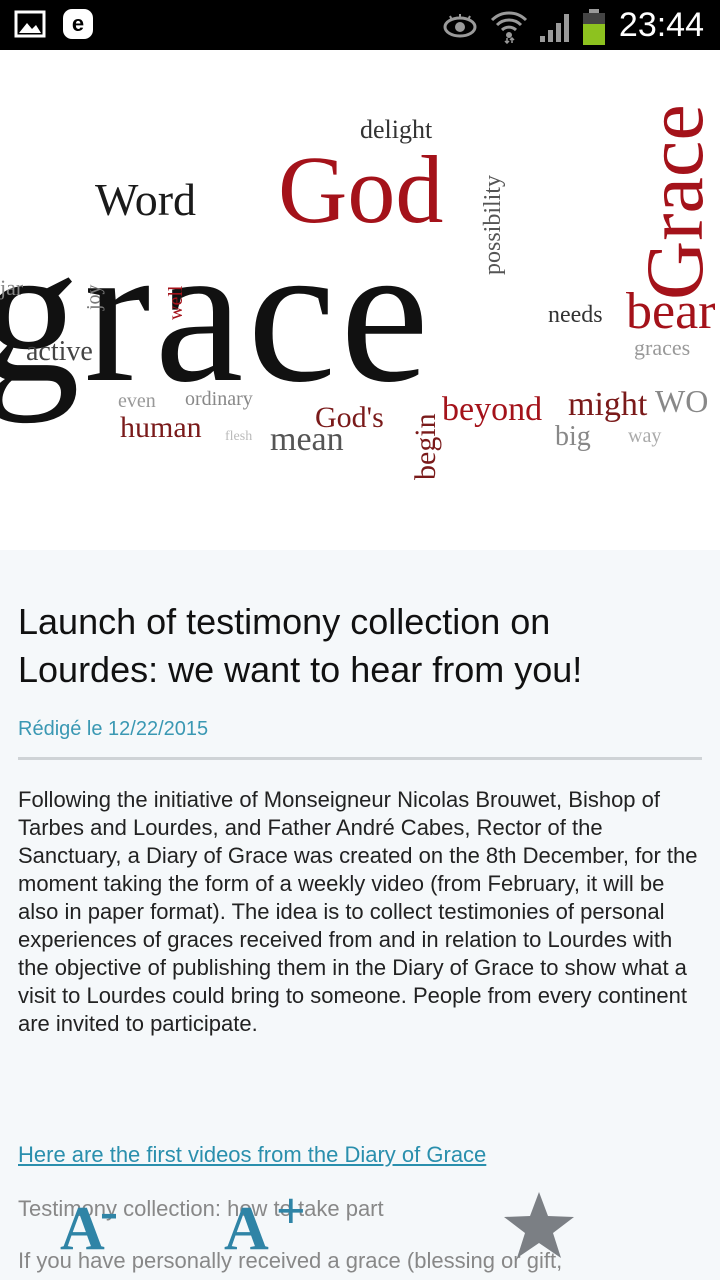  Describe the element at coordinates (608, 404) in the screenshot. I see `word-might: might` at that location.